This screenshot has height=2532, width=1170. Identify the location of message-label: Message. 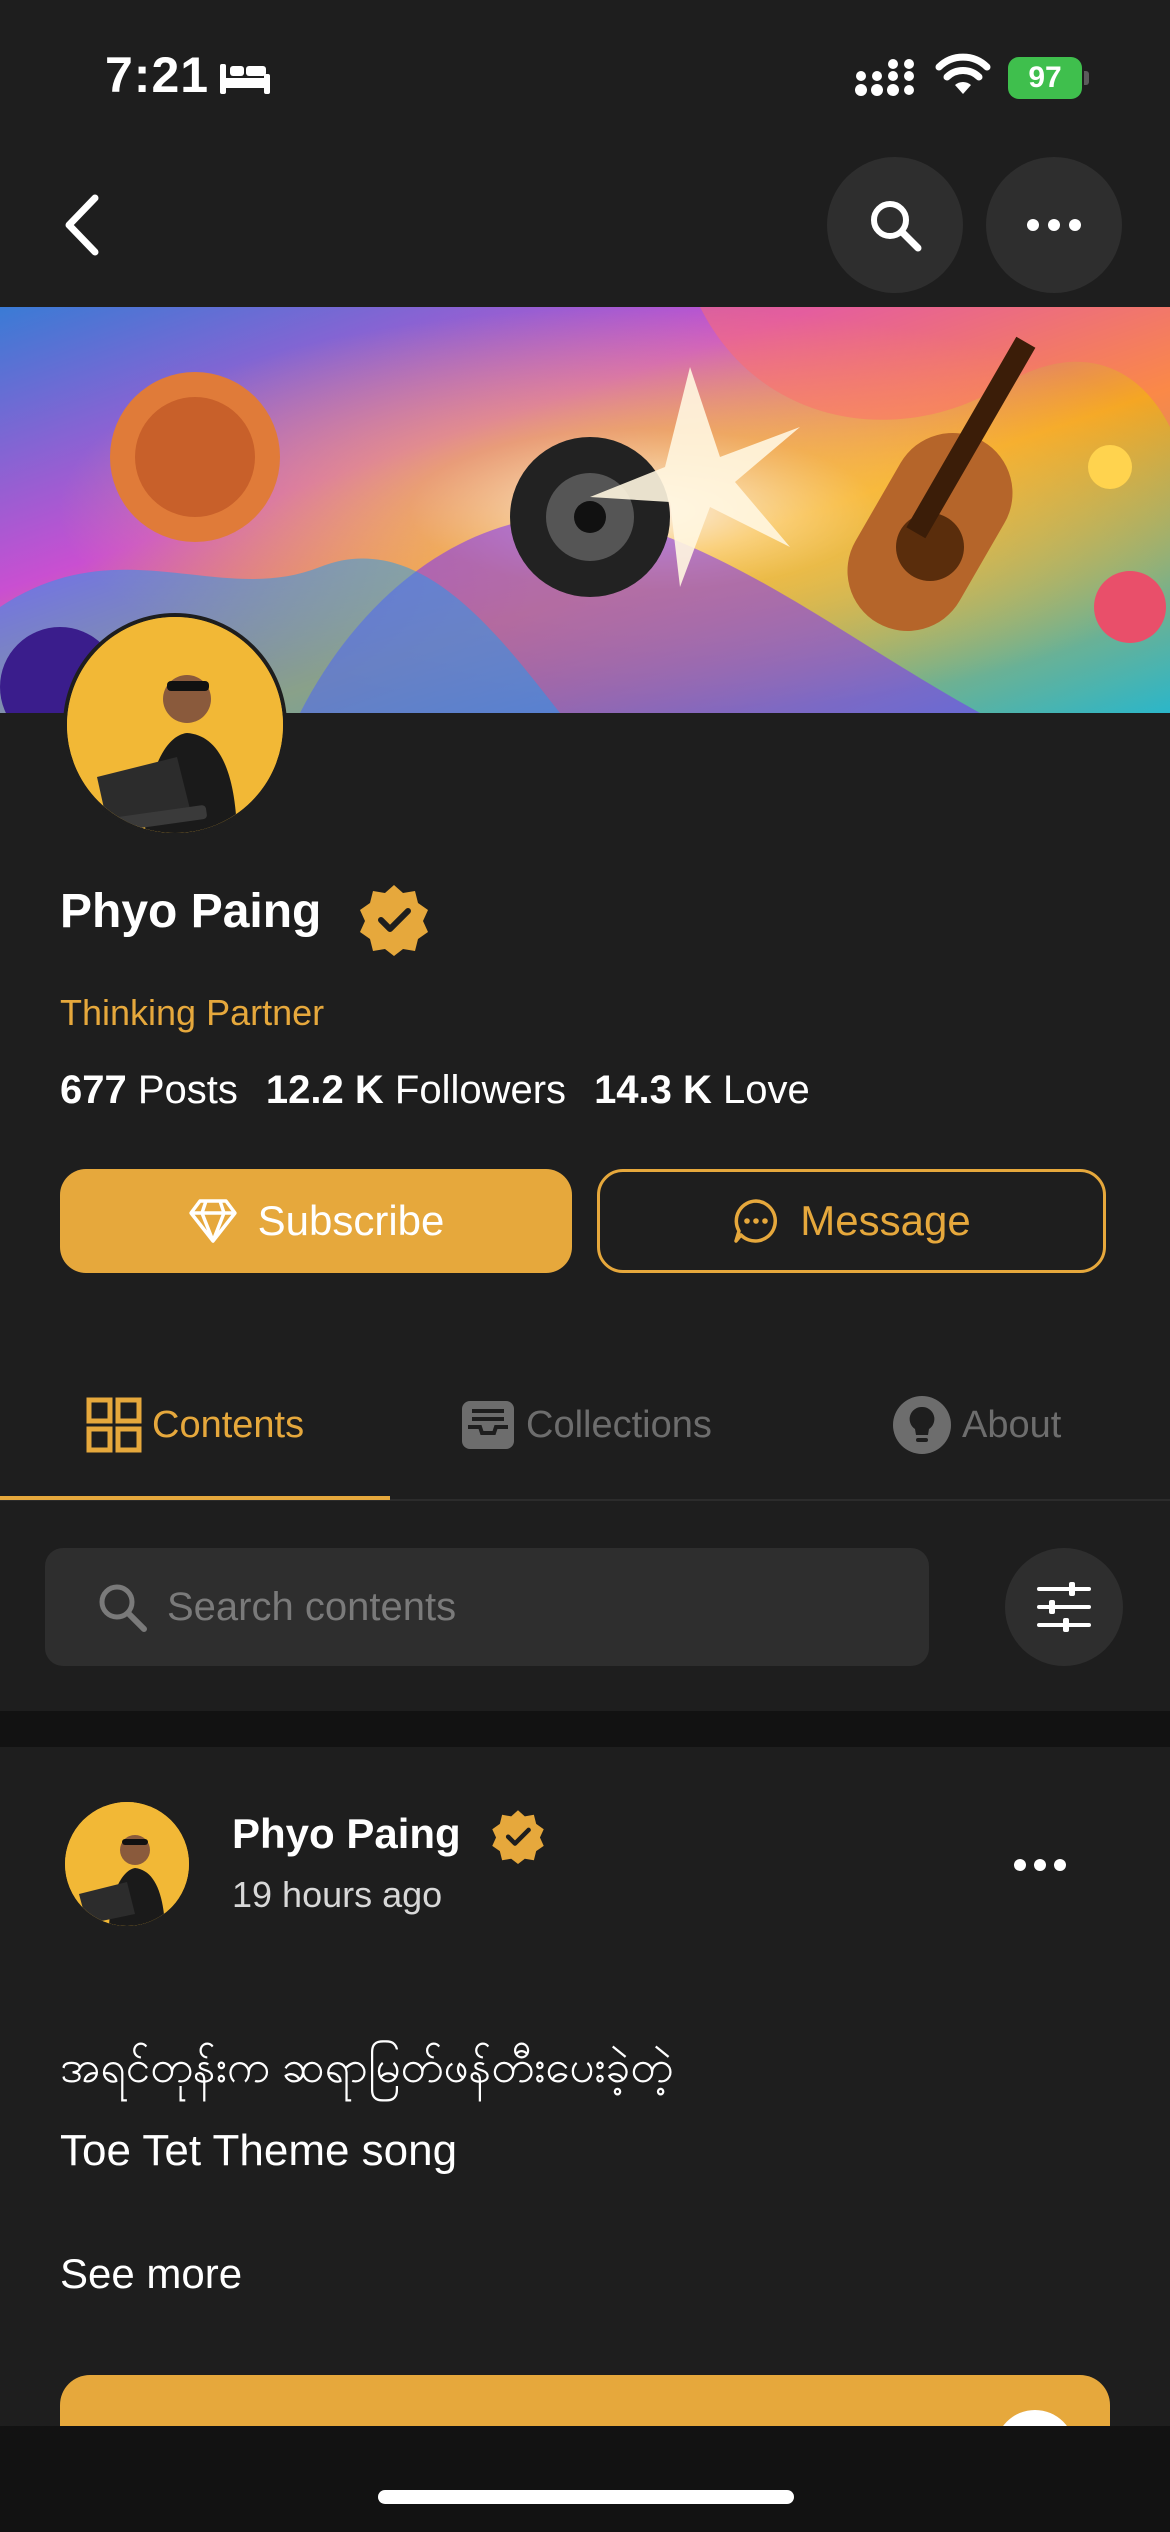
(885, 1220).